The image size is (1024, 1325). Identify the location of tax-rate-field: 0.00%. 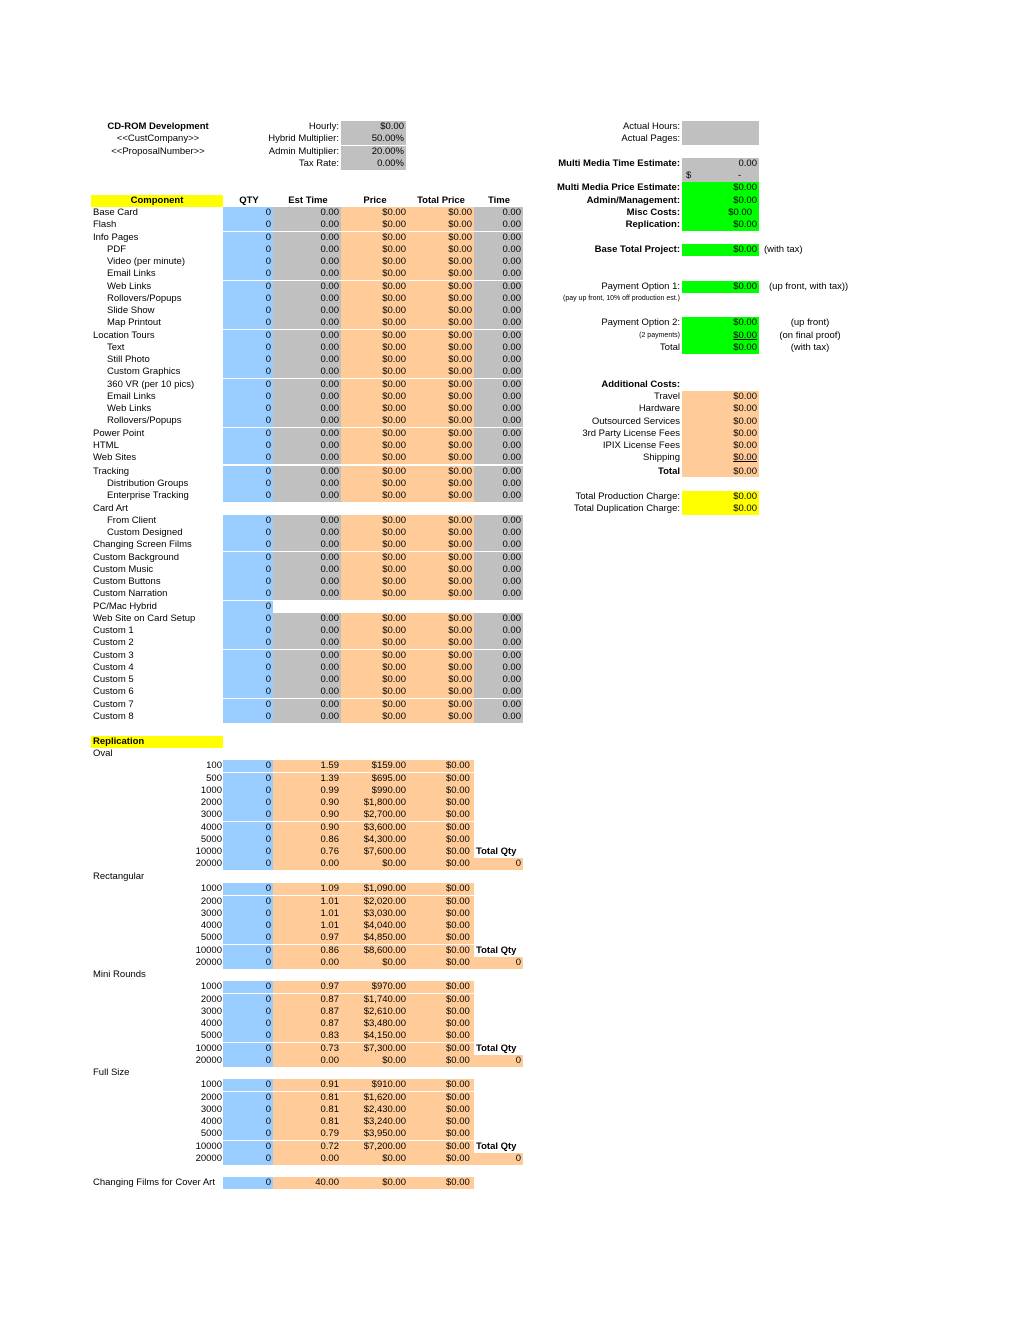
(373, 164).